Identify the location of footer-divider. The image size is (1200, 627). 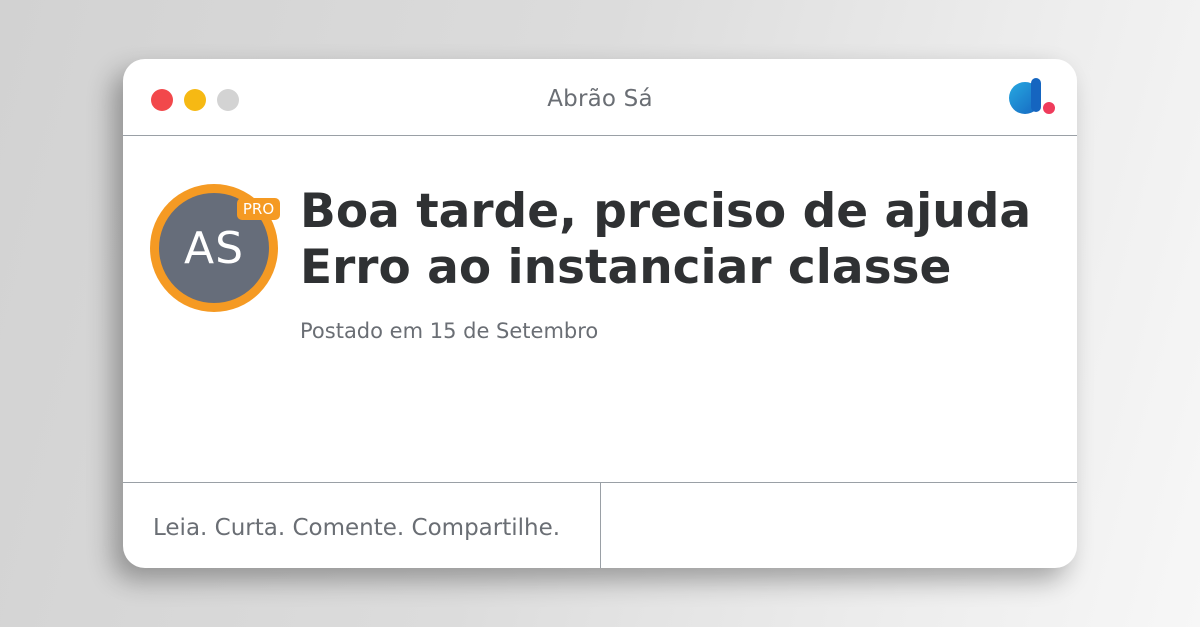
(600, 525).